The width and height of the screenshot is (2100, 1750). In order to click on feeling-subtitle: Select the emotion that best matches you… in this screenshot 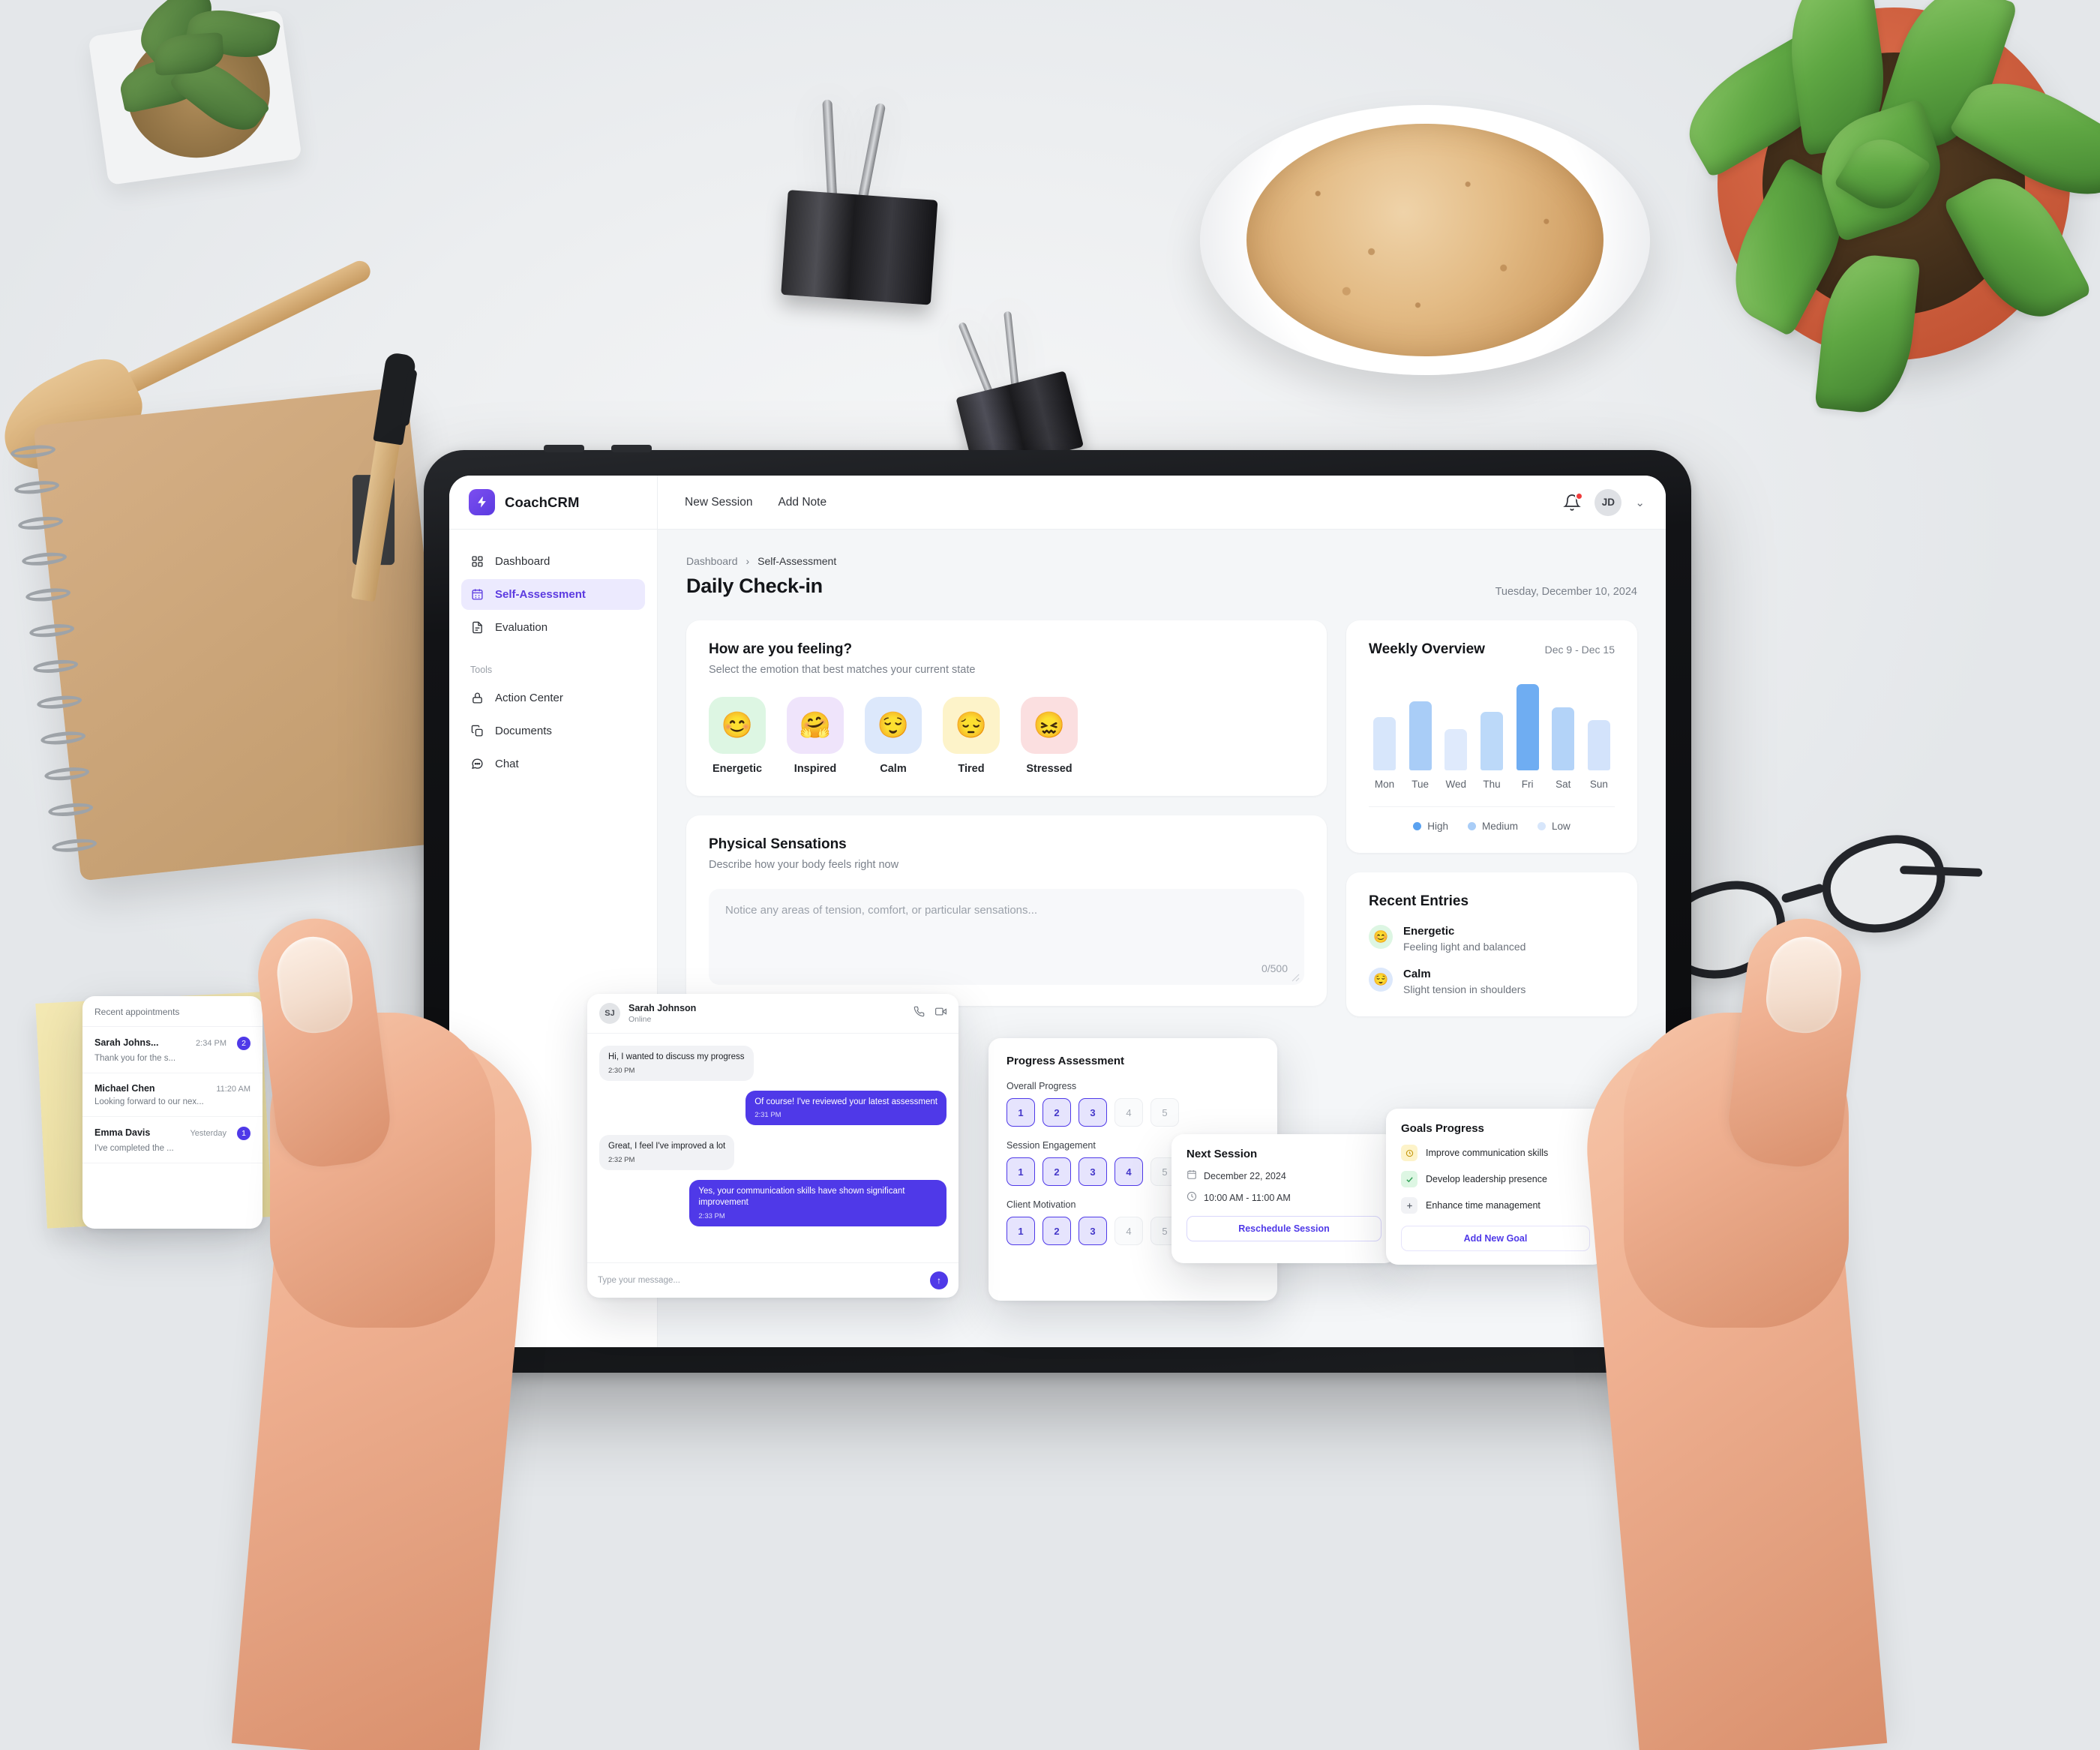, I will do `click(842, 670)`.